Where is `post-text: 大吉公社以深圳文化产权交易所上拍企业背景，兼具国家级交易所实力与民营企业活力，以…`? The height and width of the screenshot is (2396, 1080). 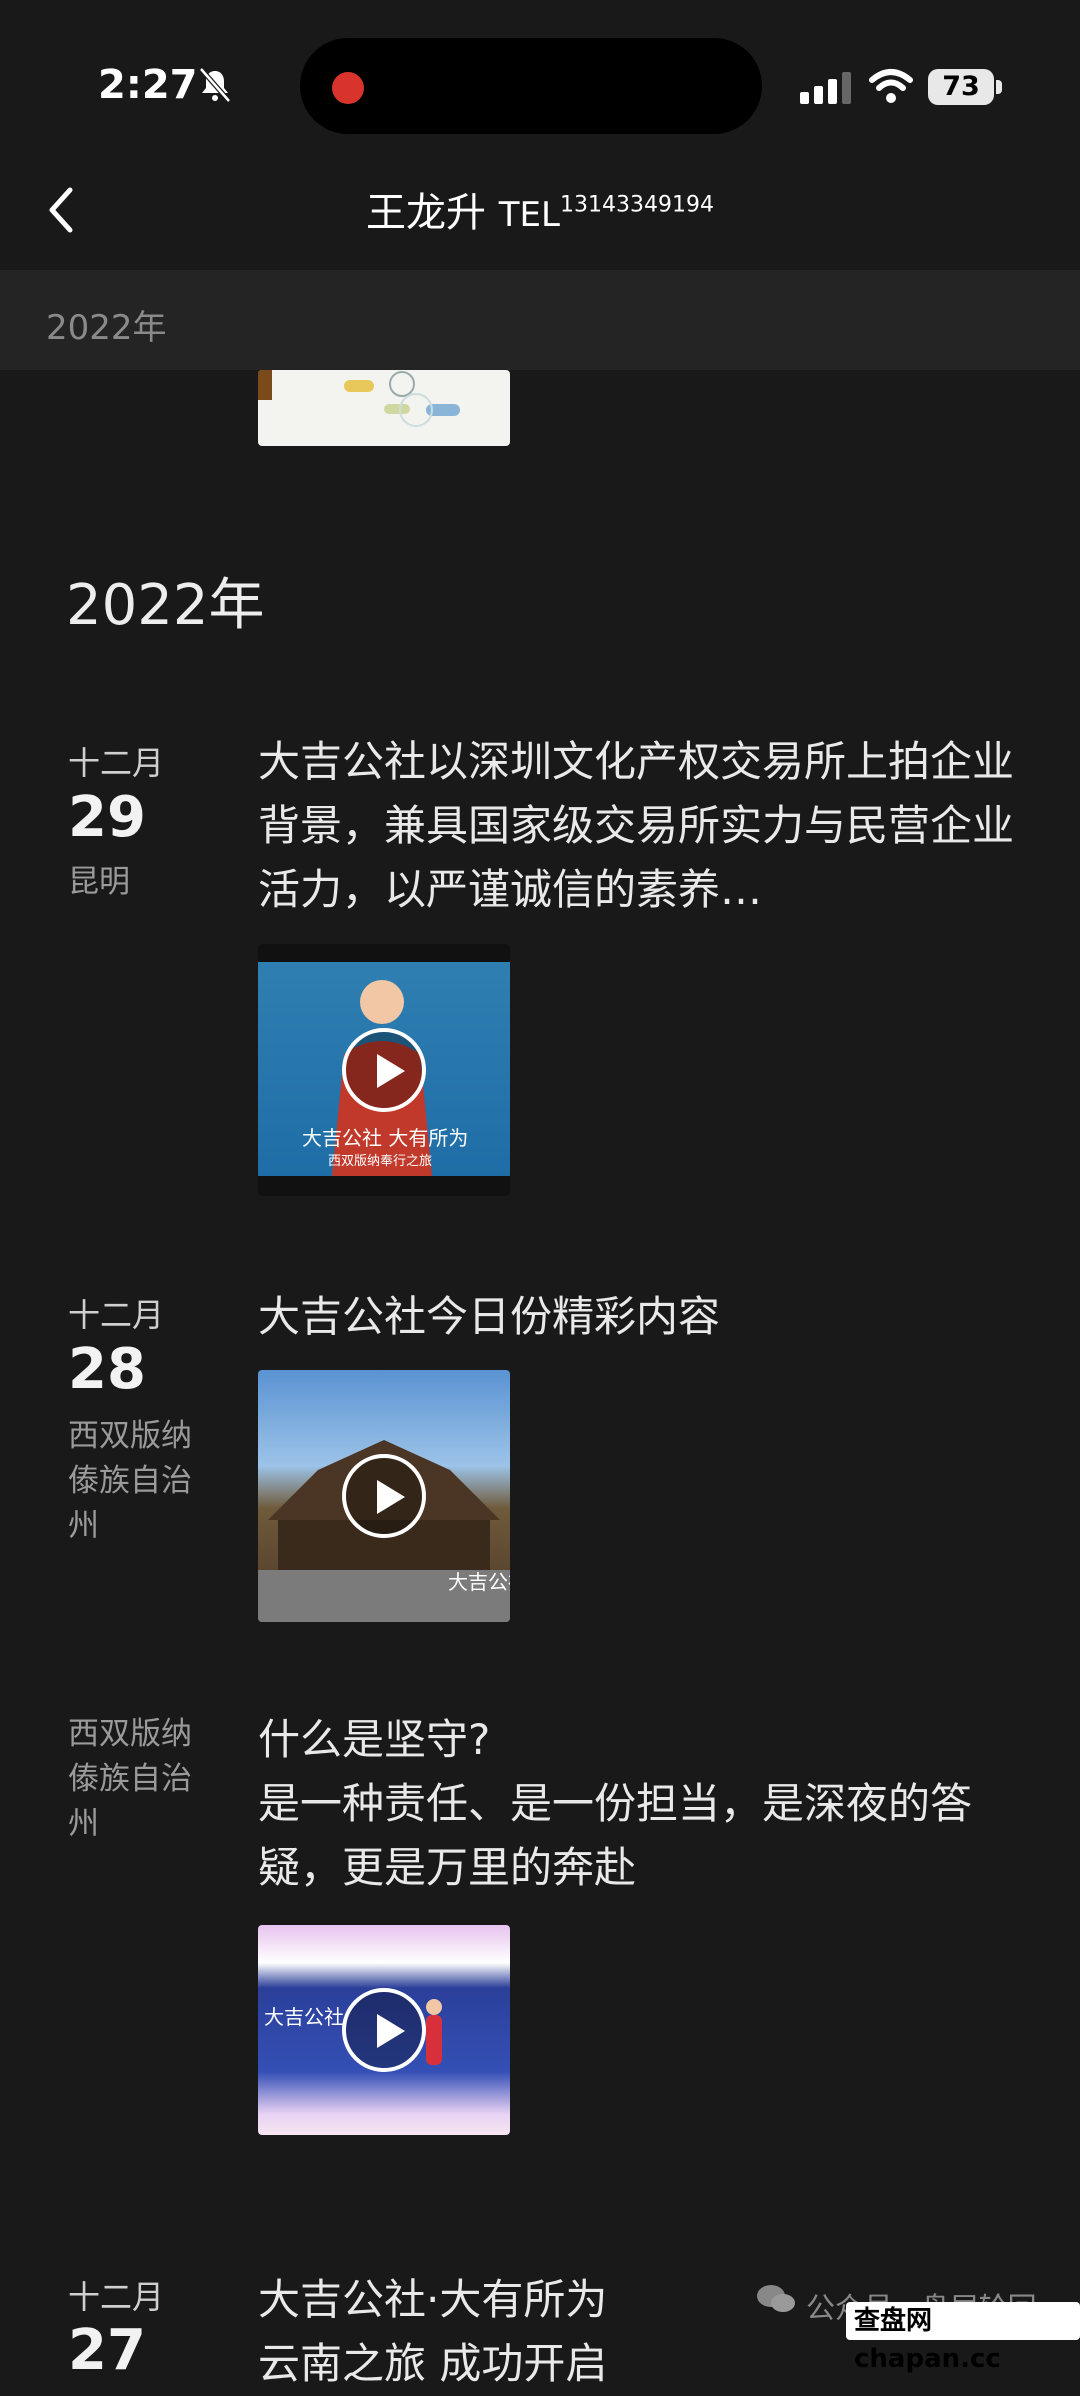
post-text: 大吉公社以深圳文化产权交易所上拍企业背景，兼具国家级交易所实力与民营企业活力，以… is located at coordinates (638, 826).